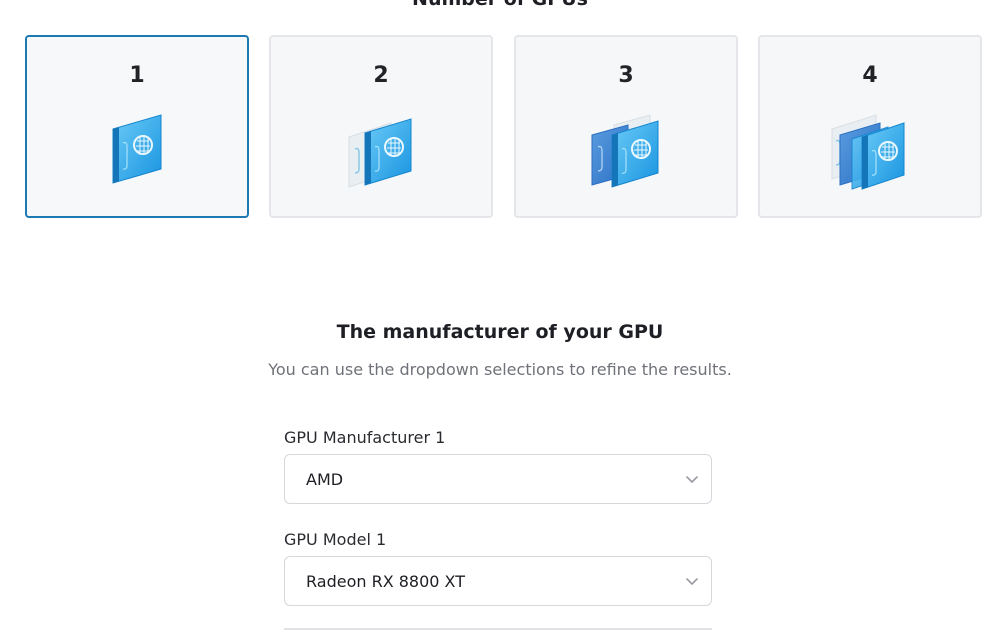 Image resolution: width=1000 pixels, height=635 pixels. What do you see at coordinates (365, 437) in the screenshot?
I see `gpu-manufacturer-label: GPU Manufacturer 1` at bounding box center [365, 437].